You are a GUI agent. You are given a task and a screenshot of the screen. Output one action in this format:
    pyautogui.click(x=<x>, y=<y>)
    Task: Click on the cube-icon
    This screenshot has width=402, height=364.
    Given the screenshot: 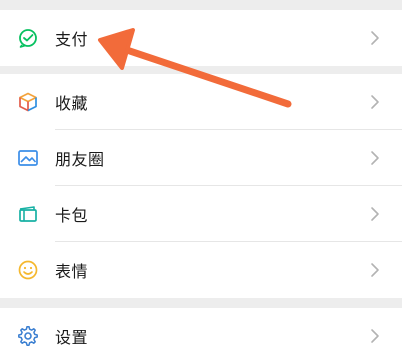 What is the action you would take?
    pyautogui.click(x=28, y=102)
    